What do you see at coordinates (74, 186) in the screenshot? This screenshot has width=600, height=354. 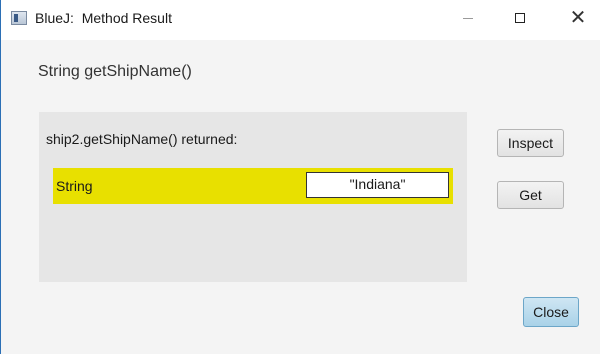 I see `result-type: String` at bounding box center [74, 186].